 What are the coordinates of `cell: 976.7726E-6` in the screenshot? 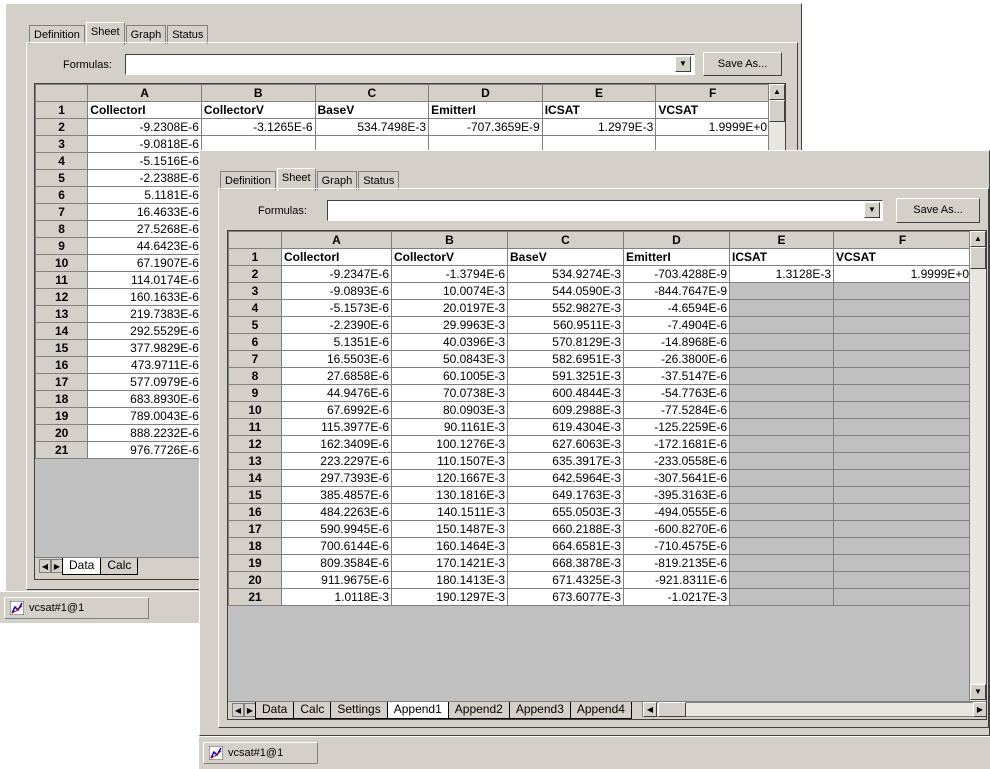 It's located at (144, 450).